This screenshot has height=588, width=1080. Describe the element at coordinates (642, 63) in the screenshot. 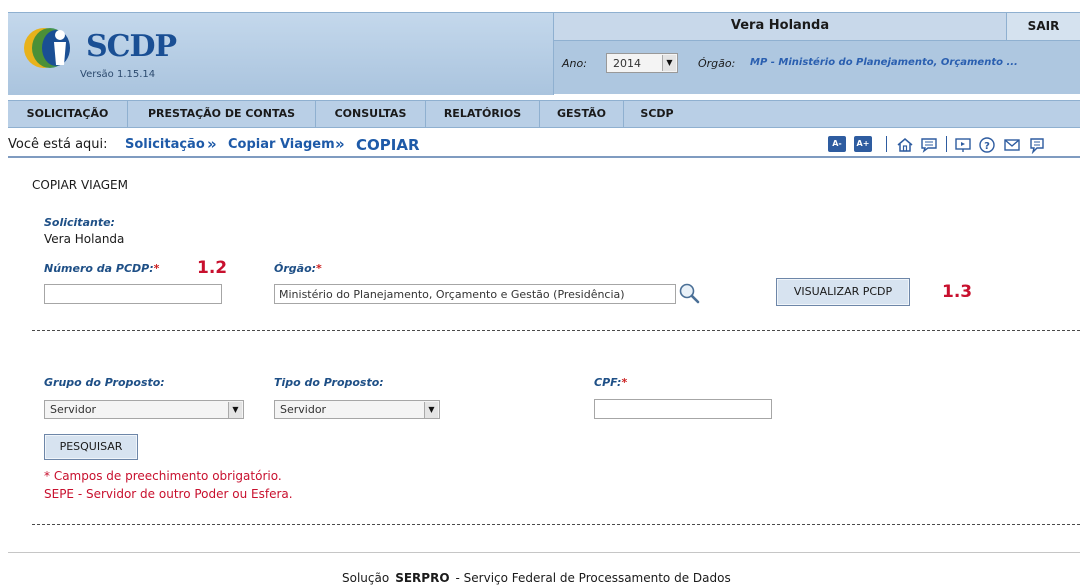

I see `year-select: 2014 ▼` at that location.